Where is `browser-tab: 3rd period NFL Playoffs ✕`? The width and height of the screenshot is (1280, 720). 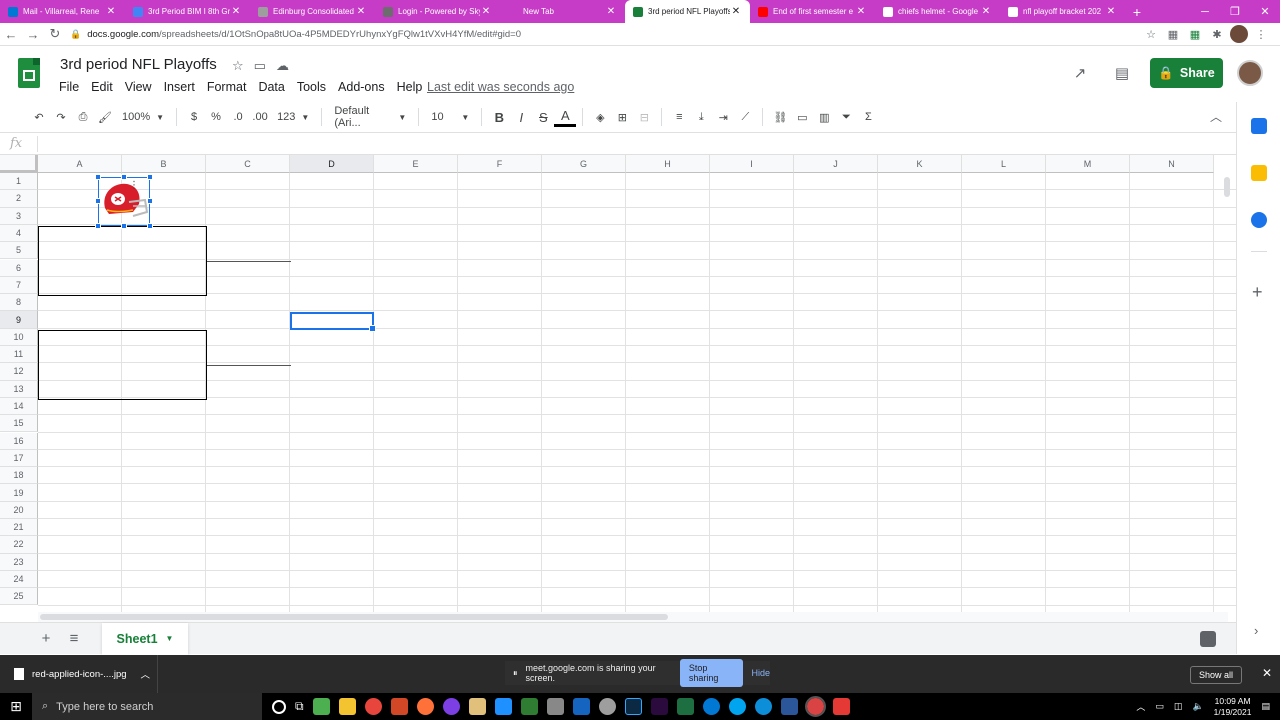 browser-tab: 3rd period NFL Playoffs ✕ is located at coordinates (687, 11).